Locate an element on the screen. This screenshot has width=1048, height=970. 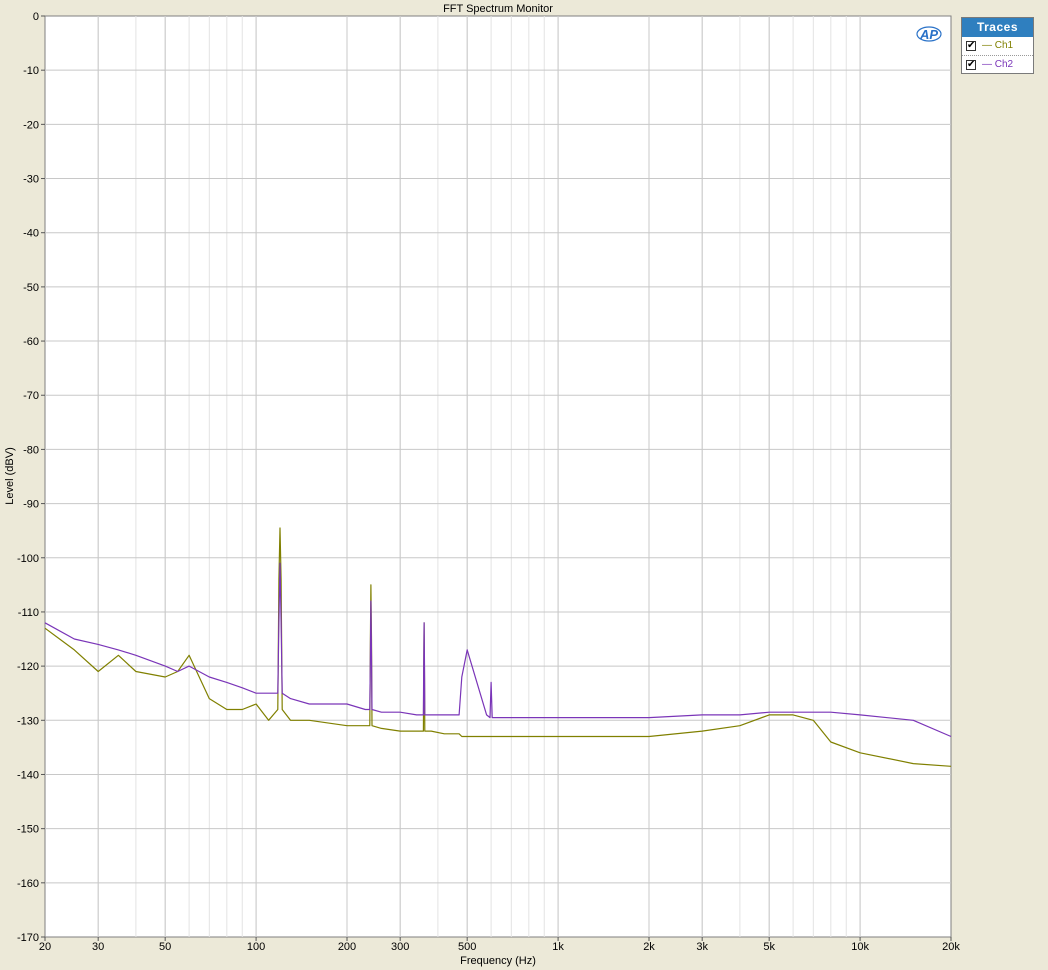
y-tick-label: -100 is located at coordinates (28, 559).